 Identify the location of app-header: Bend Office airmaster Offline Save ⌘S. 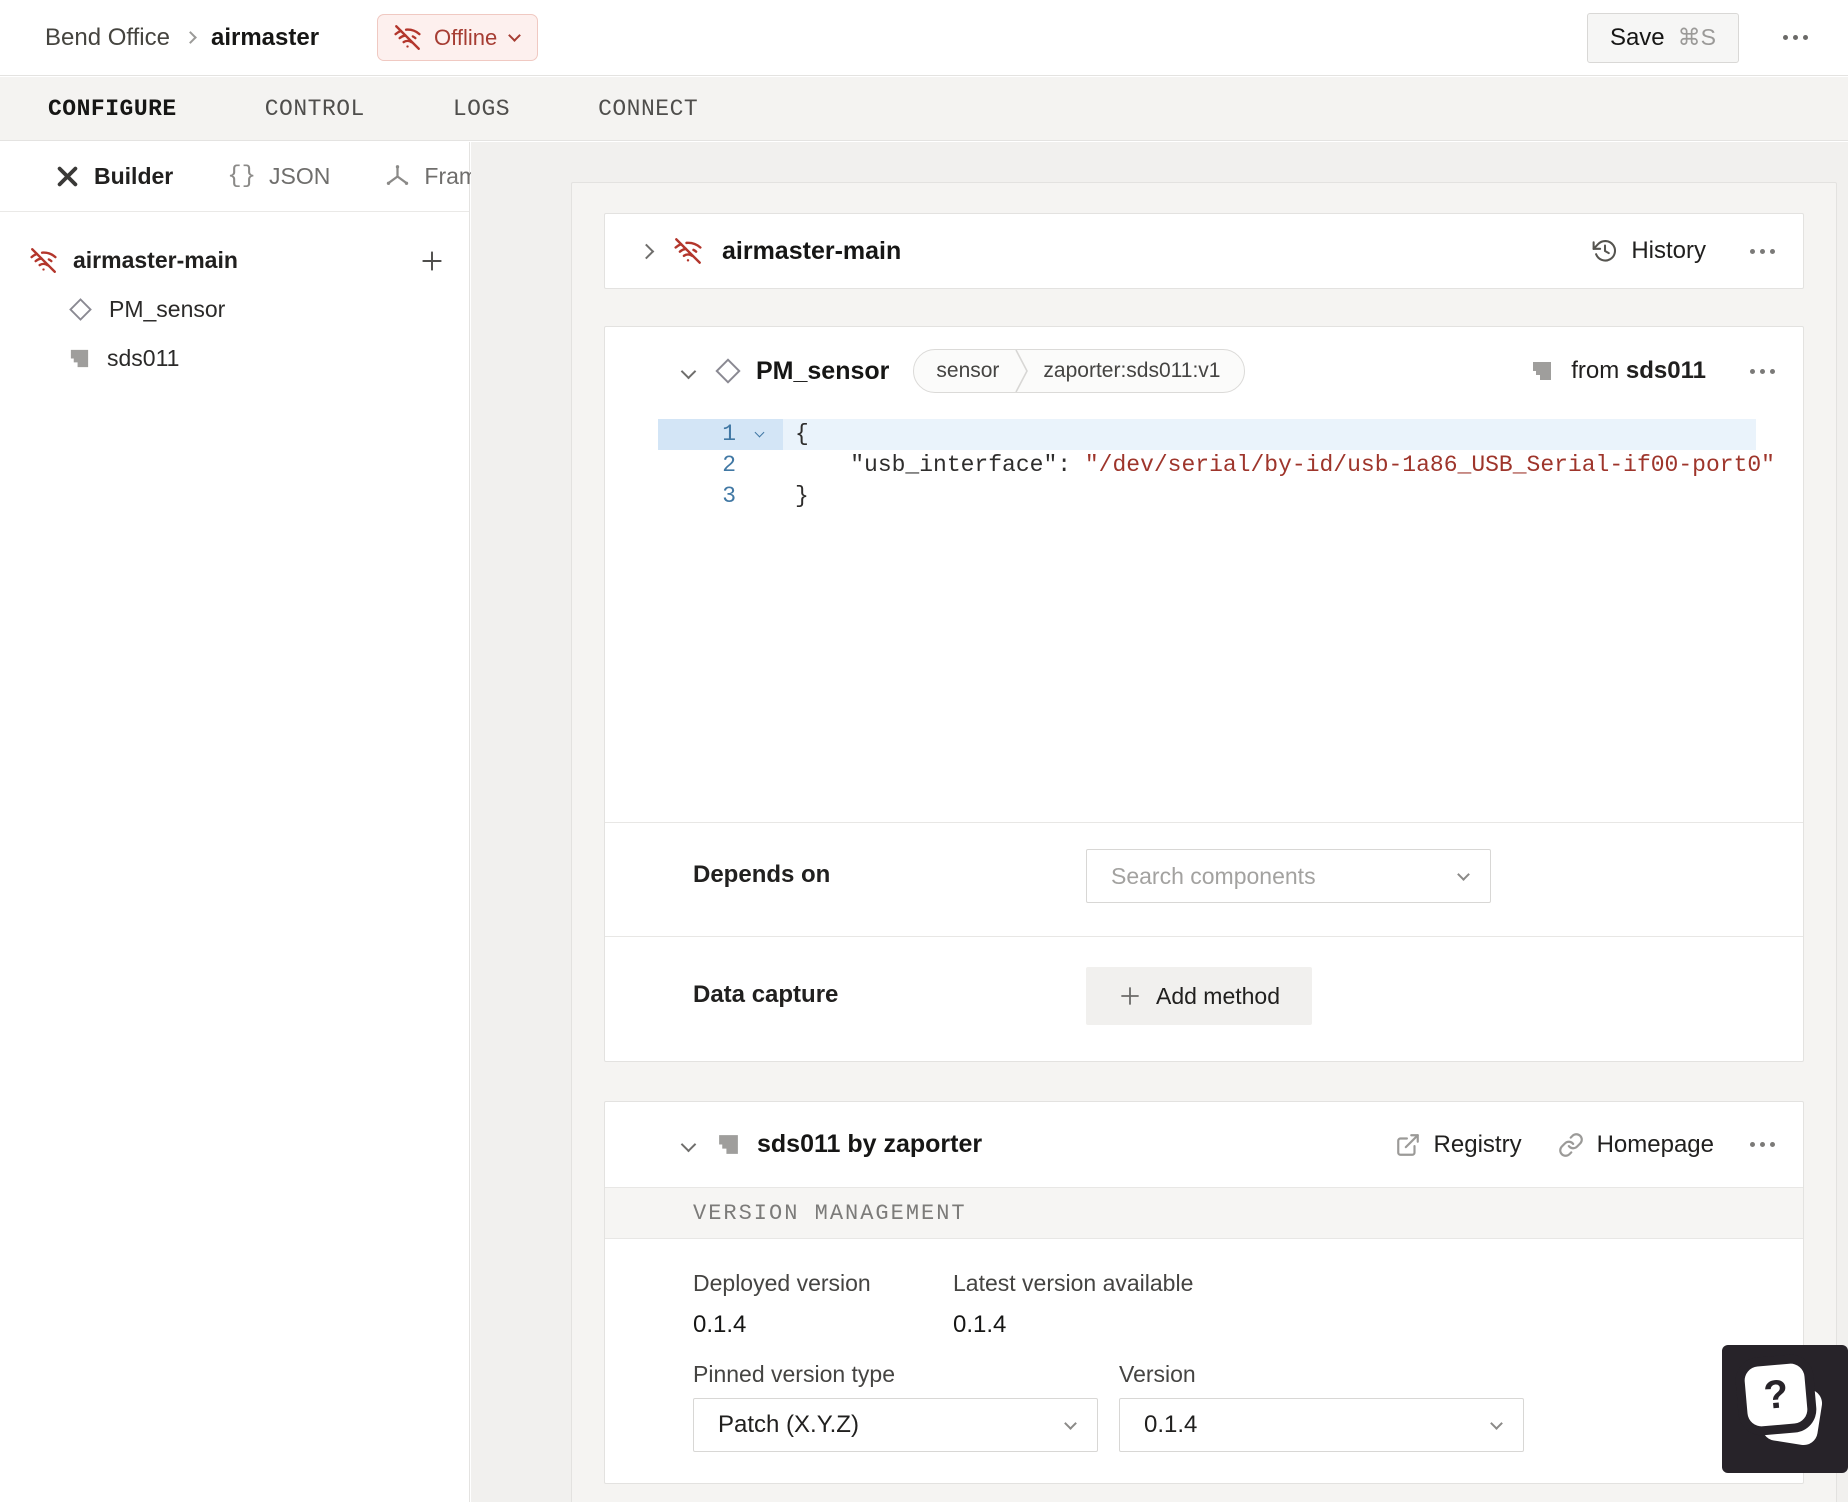
(924, 38).